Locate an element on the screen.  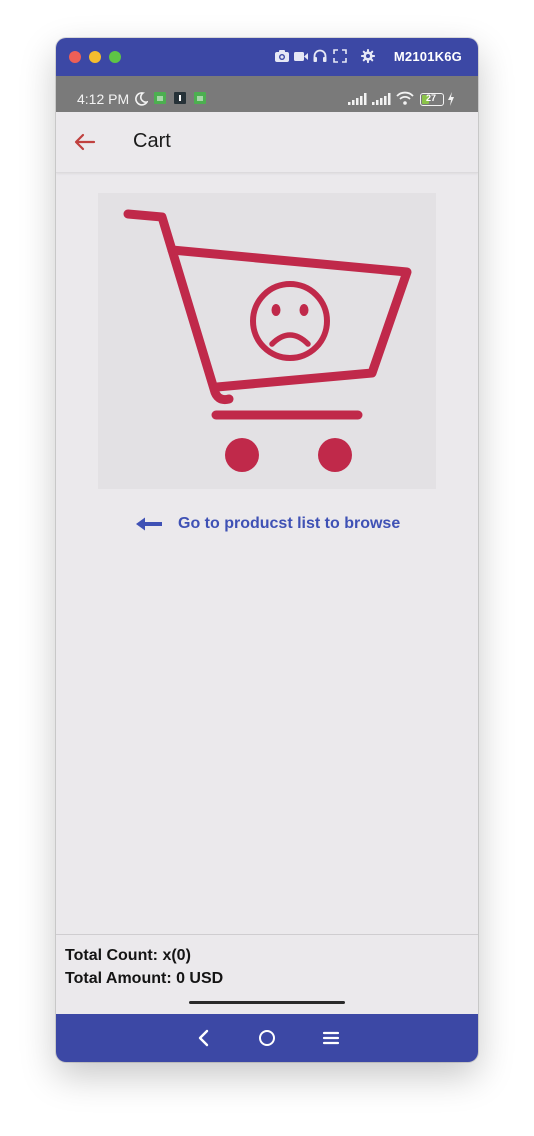
fullscreen-icon is located at coordinates (340, 56).